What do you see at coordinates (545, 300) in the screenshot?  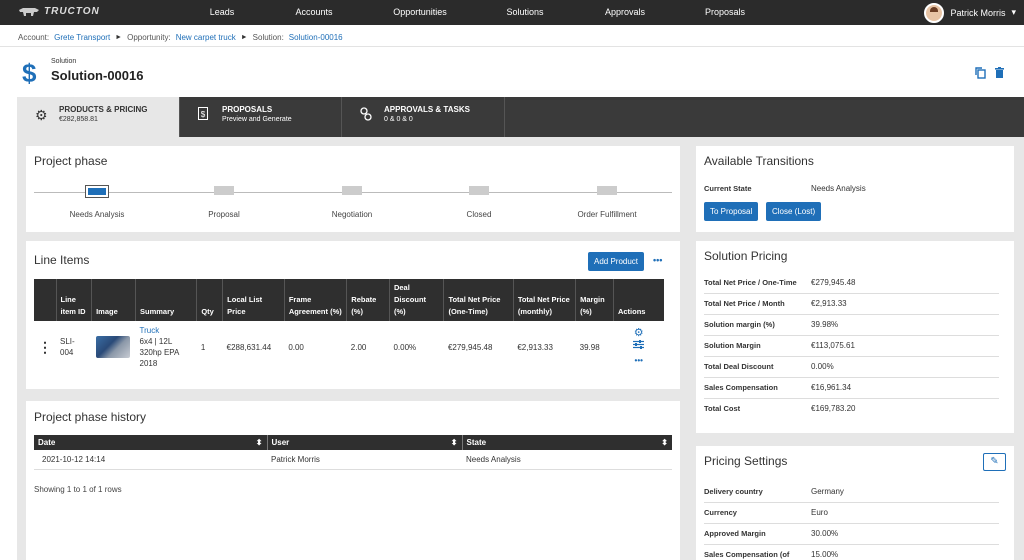 I see `column-header: Total Net Price (monthly)` at bounding box center [545, 300].